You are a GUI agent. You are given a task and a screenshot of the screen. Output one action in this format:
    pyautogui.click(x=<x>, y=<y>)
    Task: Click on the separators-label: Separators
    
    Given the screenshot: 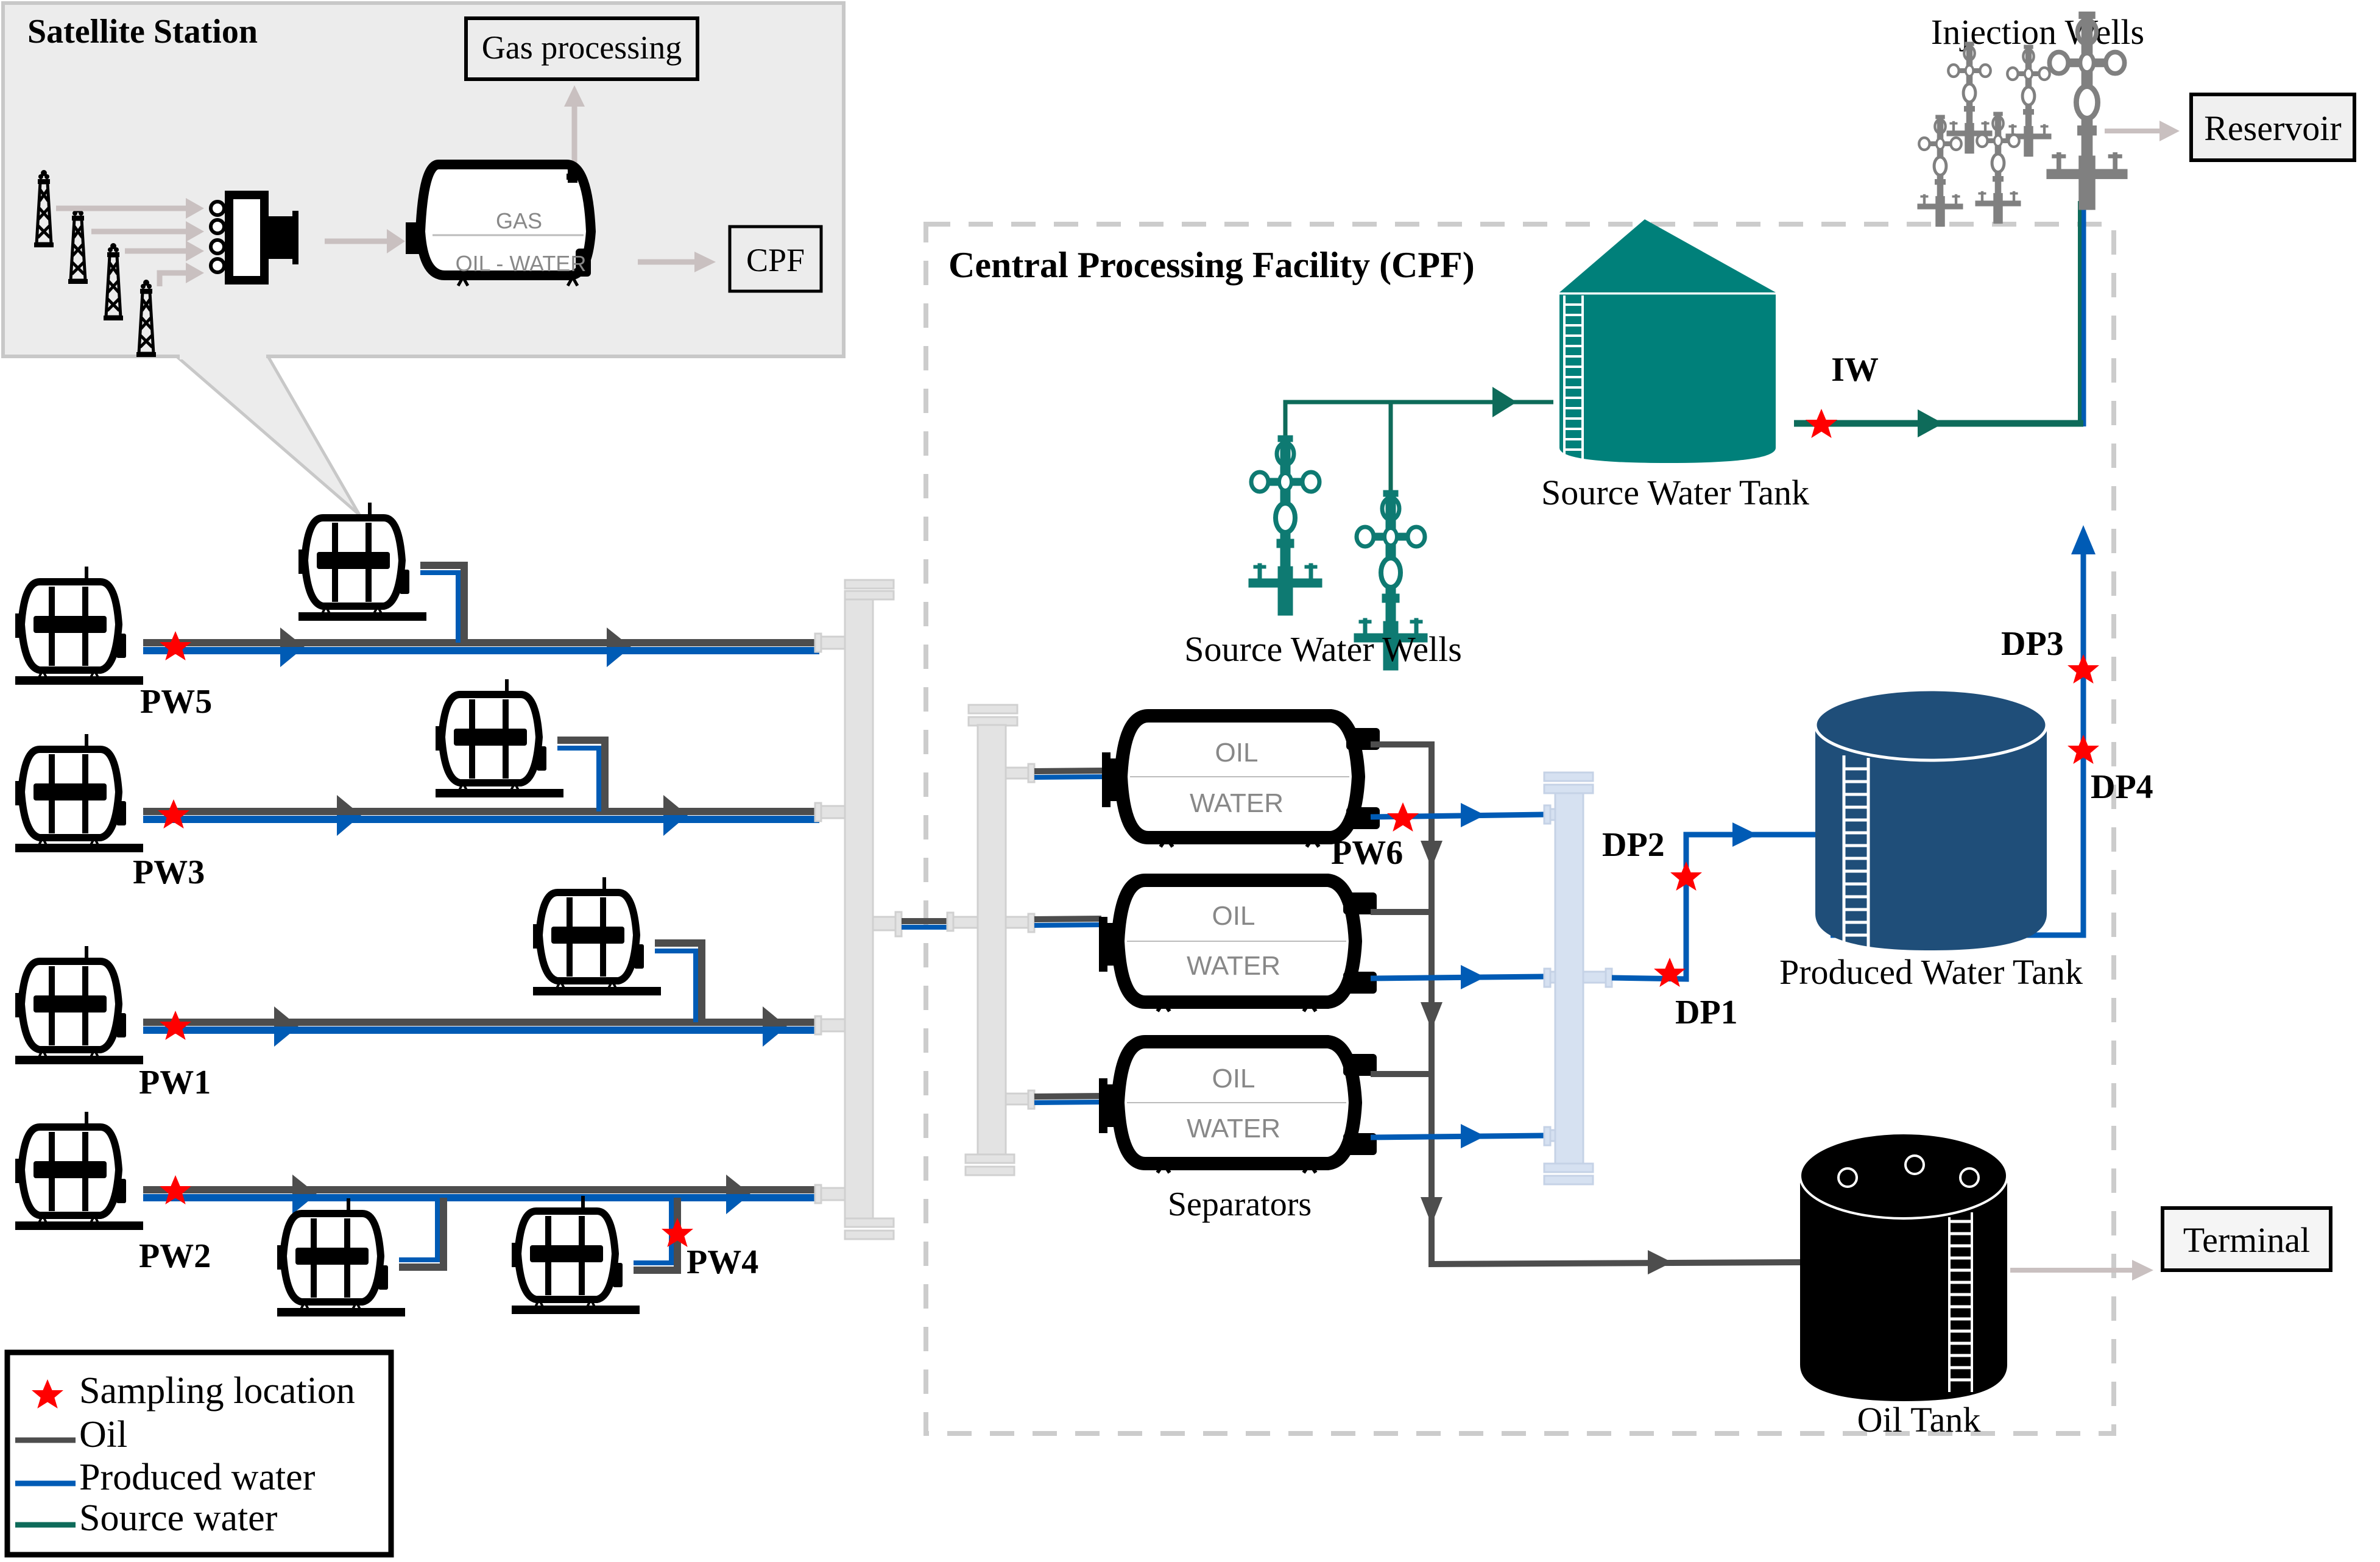 What is the action you would take?
    pyautogui.click(x=1240, y=1204)
    